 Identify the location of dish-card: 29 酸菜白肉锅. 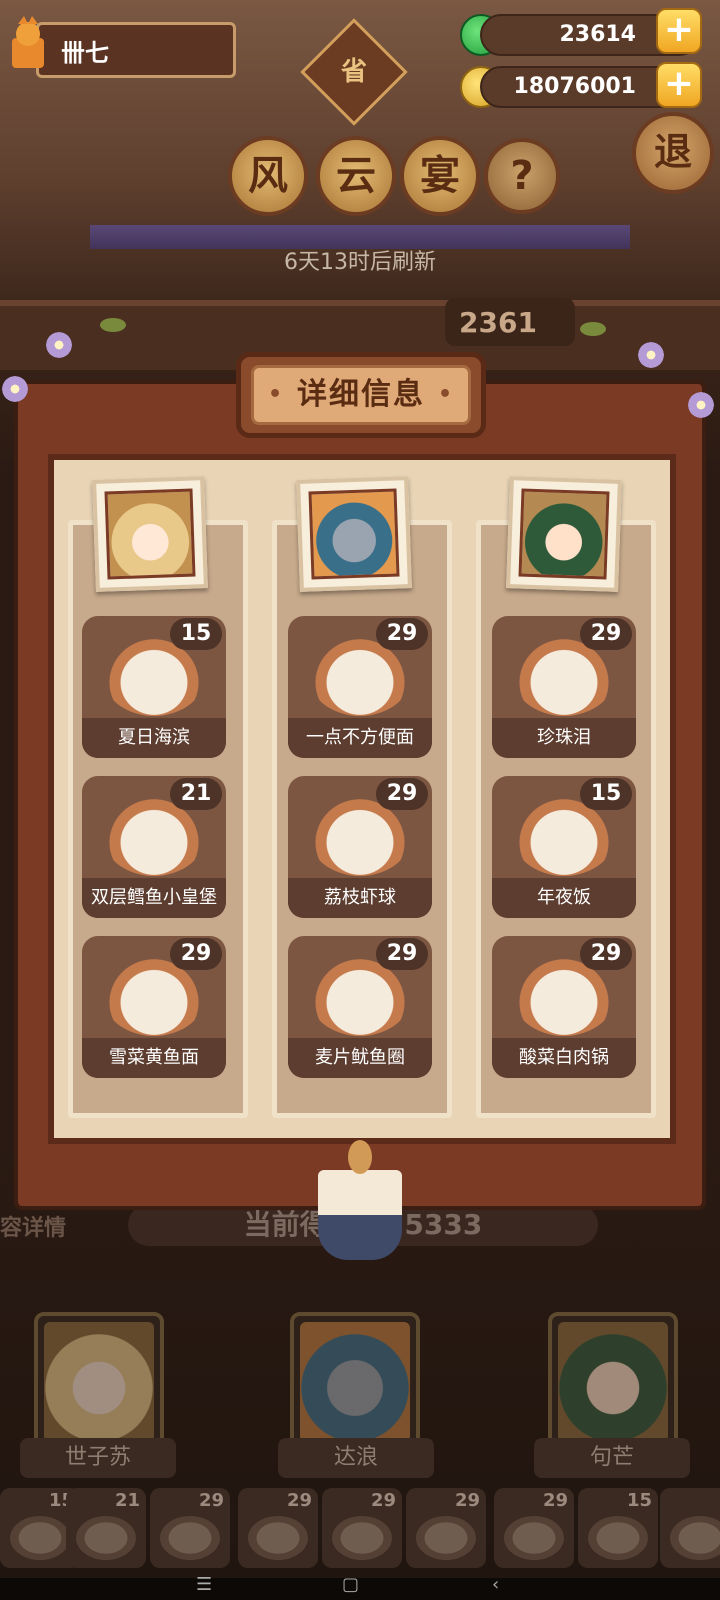
(564, 1007).